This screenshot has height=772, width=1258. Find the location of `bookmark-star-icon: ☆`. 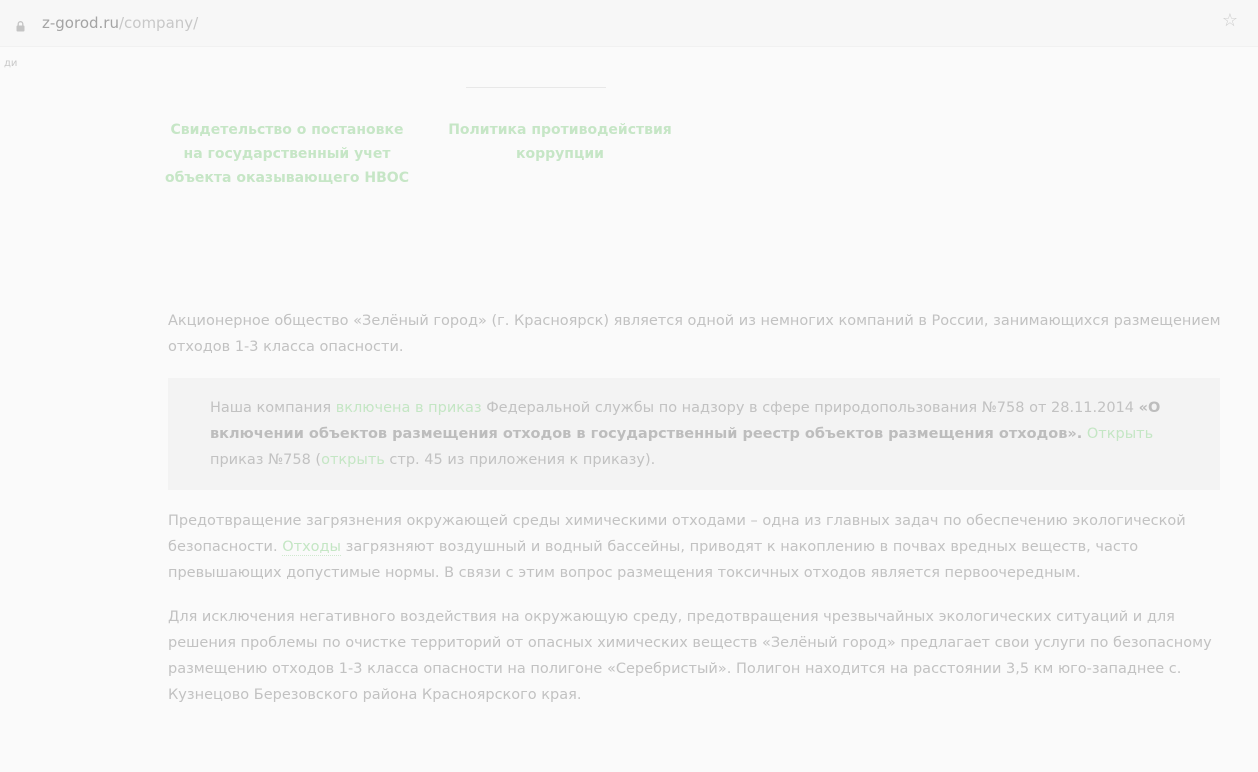

bookmark-star-icon: ☆ is located at coordinates (1230, 21).